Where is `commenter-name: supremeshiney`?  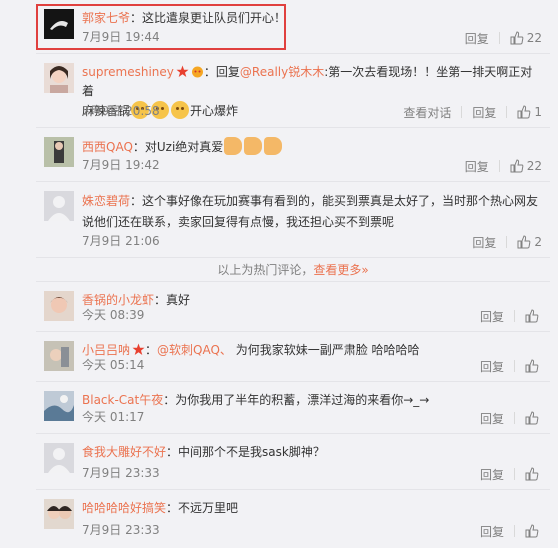
commenter-name: supremeshiney is located at coordinates (128, 72).